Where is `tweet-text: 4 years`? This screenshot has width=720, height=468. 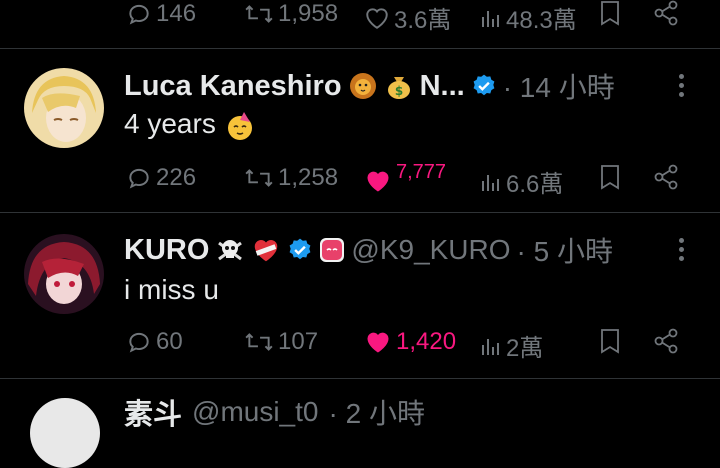 tweet-text: 4 years is located at coordinates (190, 125).